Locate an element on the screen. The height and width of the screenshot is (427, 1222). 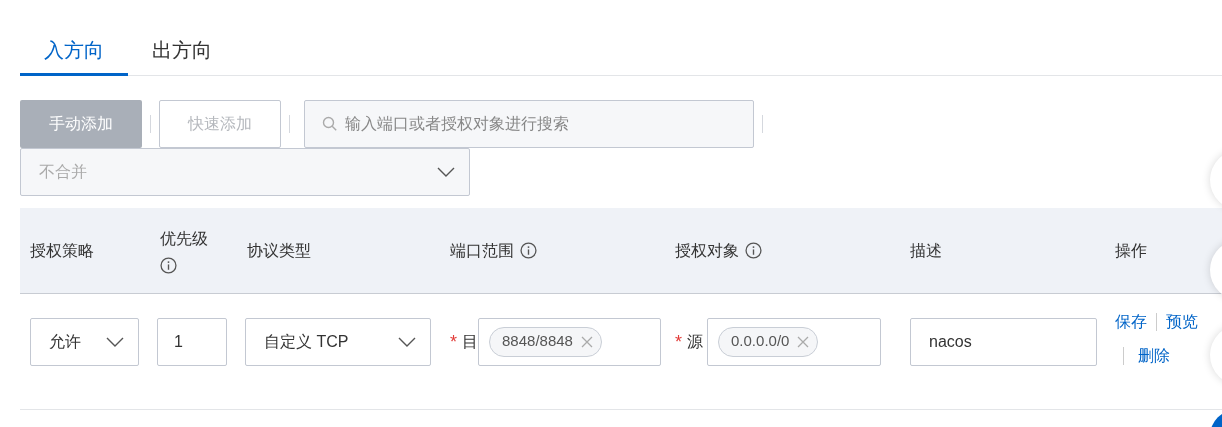
action-link: 保存 is located at coordinates (1131, 321).